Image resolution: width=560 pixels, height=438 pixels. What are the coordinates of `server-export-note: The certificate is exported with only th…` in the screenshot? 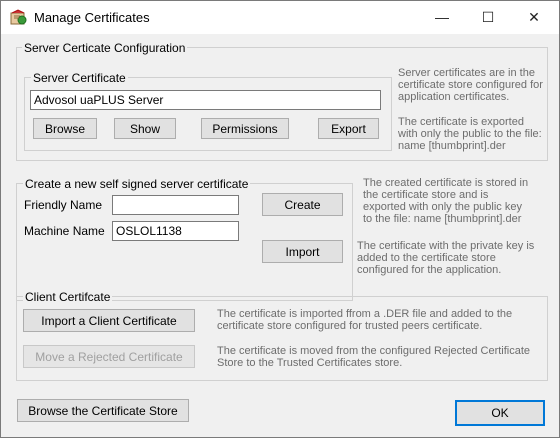 It's located at (470, 134).